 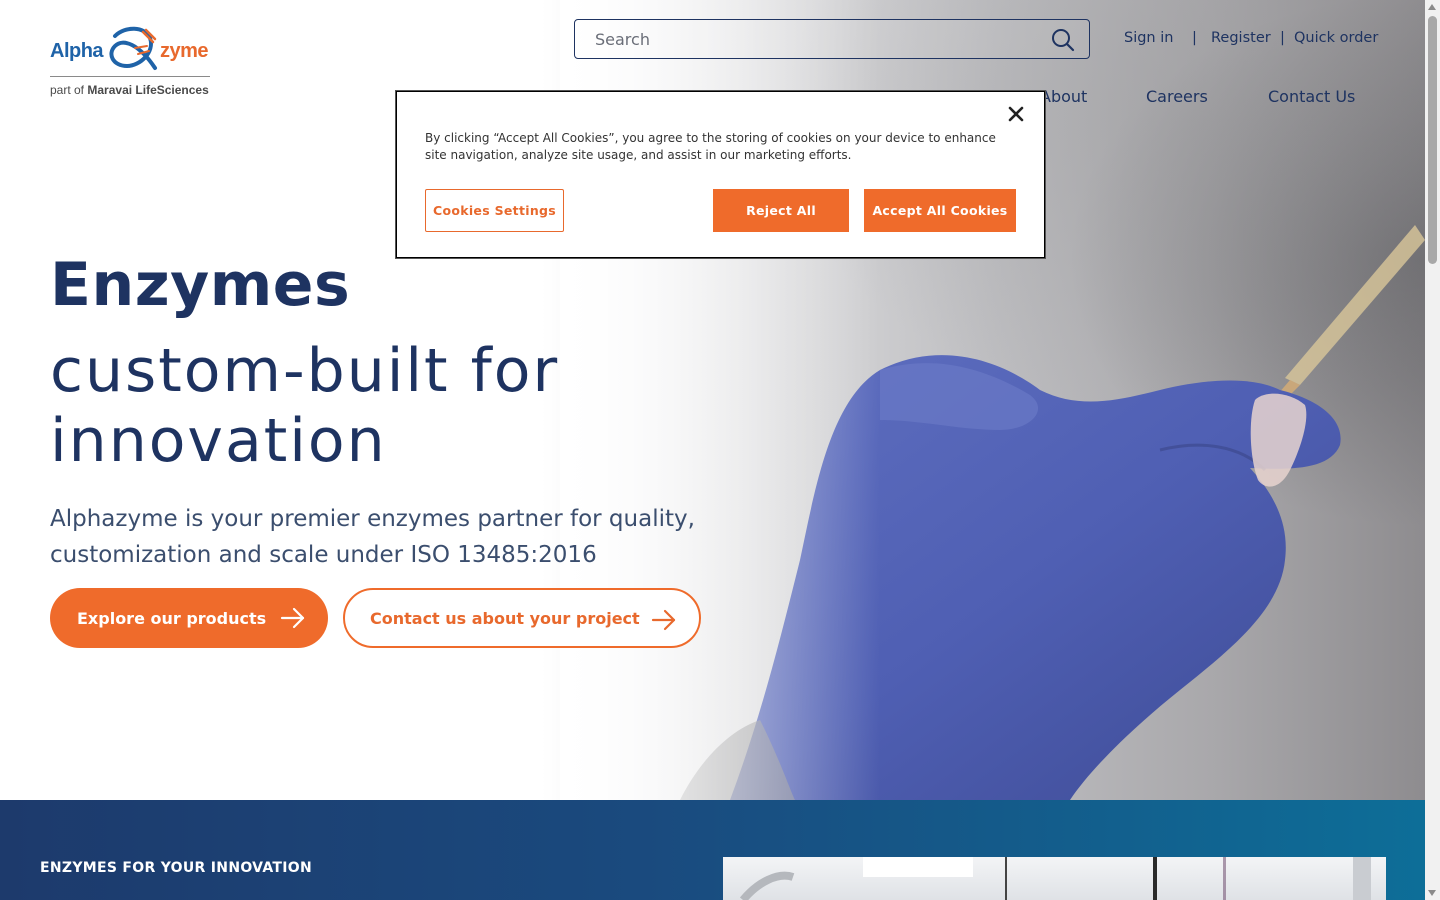 I want to click on tagline-company: Maravai LifeSciences, so click(x=148, y=90).